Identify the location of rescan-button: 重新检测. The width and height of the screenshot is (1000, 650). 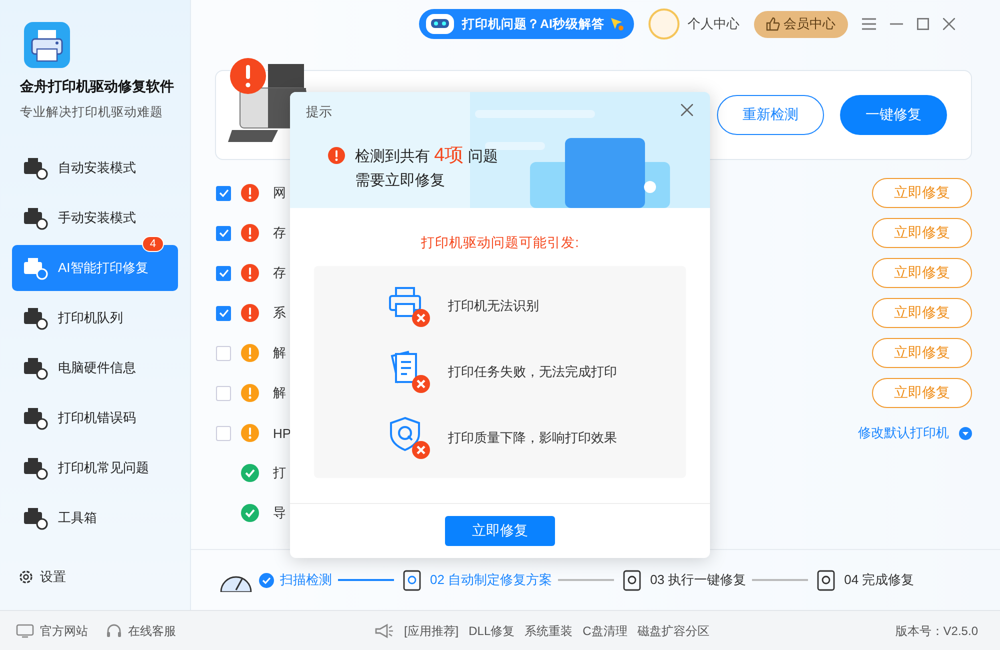
(770, 115).